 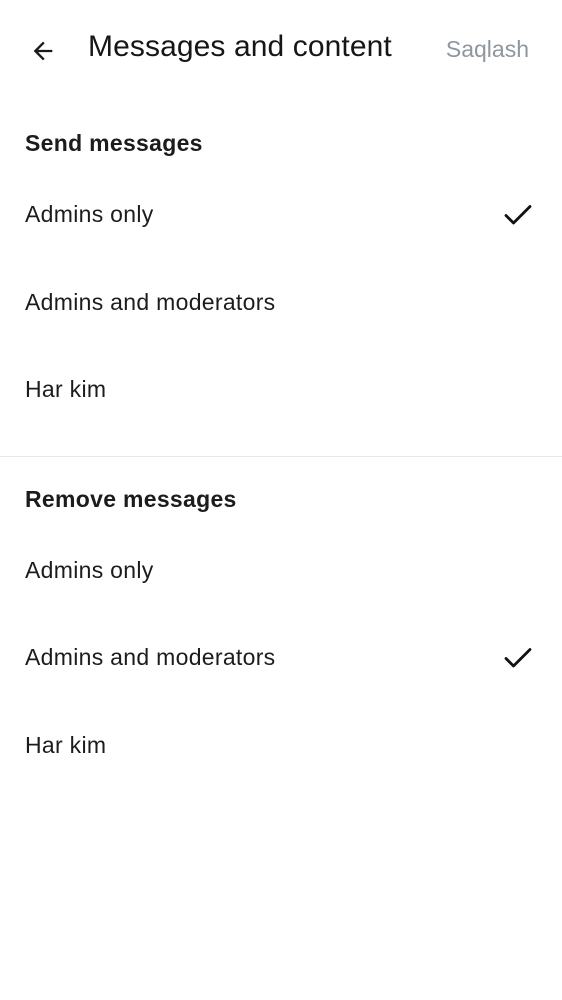 What do you see at coordinates (487, 49) in the screenshot?
I see `save-button: Saqlash` at bounding box center [487, 49].